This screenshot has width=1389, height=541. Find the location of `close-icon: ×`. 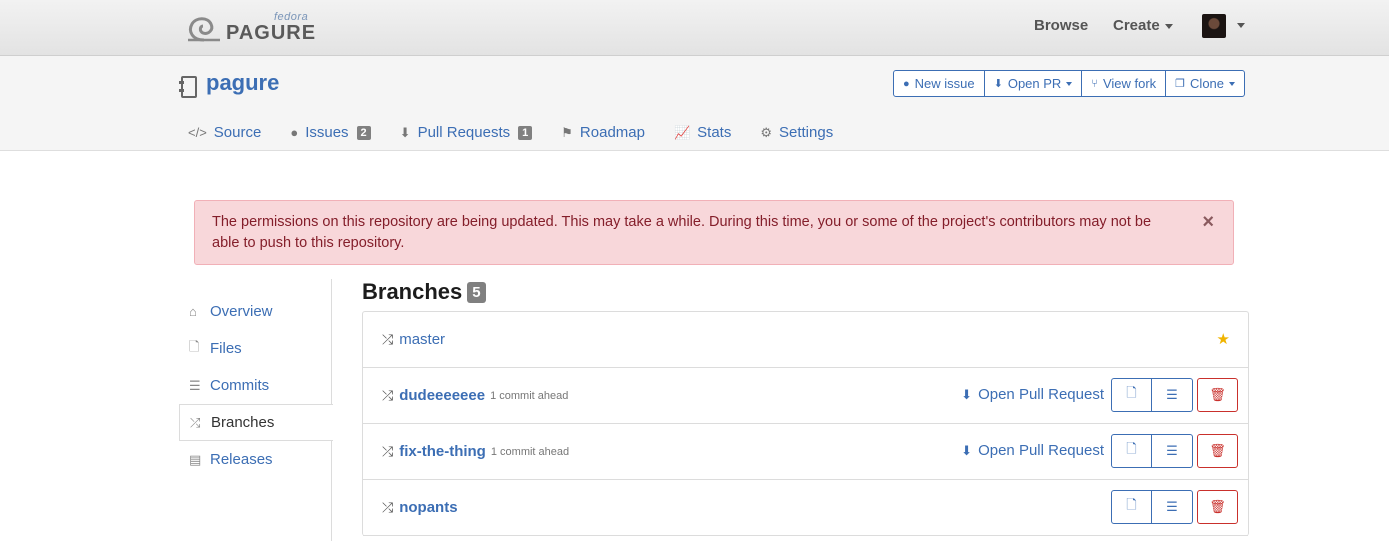

close-icon: × is located at coordinates (1208, 222).